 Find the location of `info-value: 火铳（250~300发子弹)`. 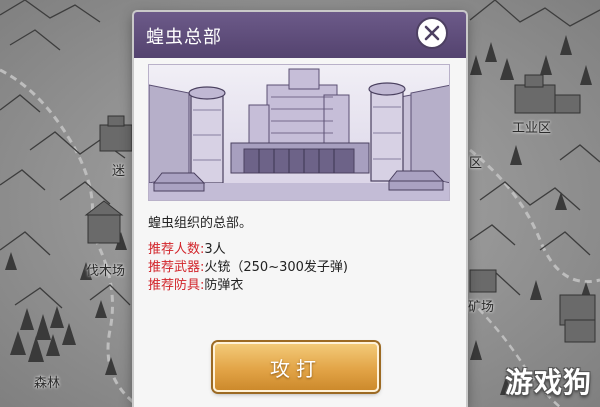

info-value: 火铳（250~300发子弹) is located at coordinates (276, 267).